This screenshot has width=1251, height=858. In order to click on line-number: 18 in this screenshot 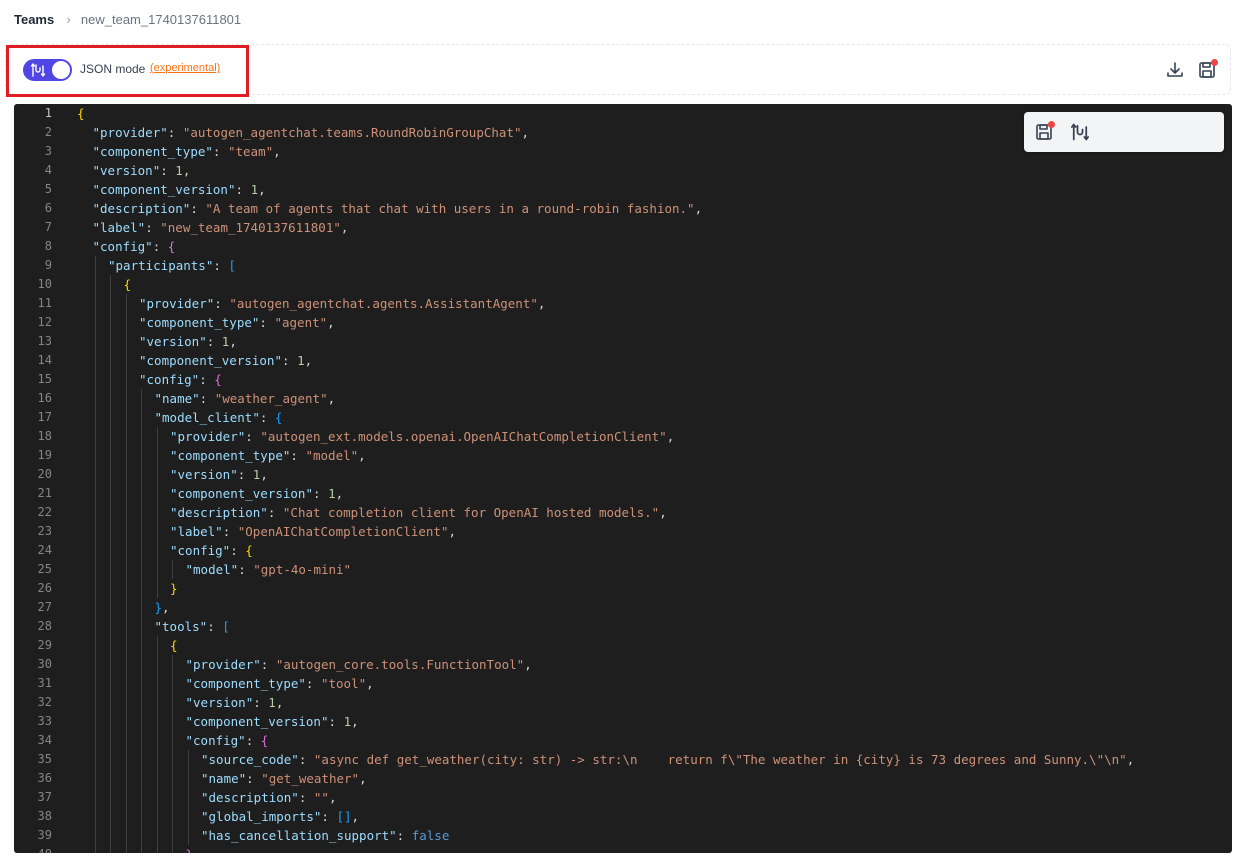, I will do `click(44, 436)`.